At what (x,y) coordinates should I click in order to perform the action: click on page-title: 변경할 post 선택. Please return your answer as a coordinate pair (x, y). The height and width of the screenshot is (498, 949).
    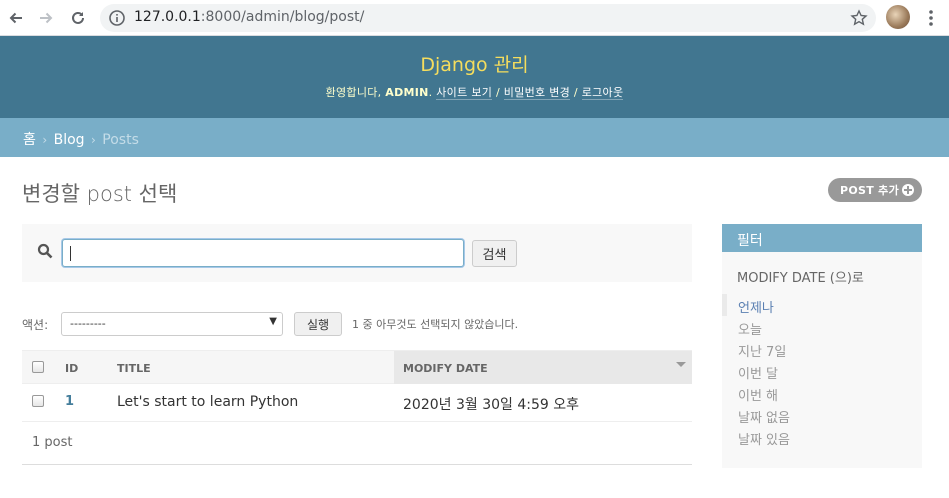
    Looking at the image, I should click on (100, 194).